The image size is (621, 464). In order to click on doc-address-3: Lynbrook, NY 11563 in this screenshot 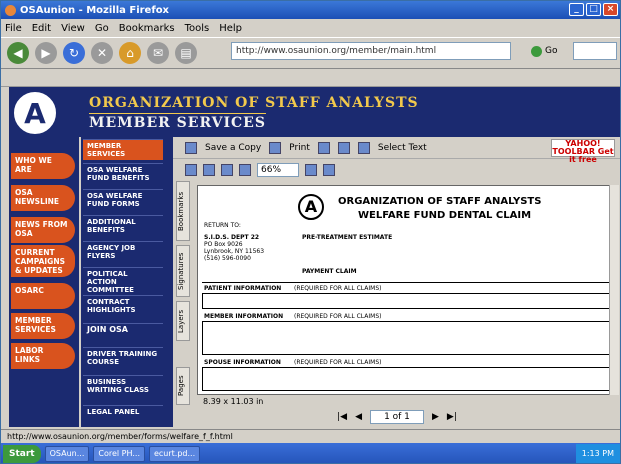, I will do `click(234, 251)`.